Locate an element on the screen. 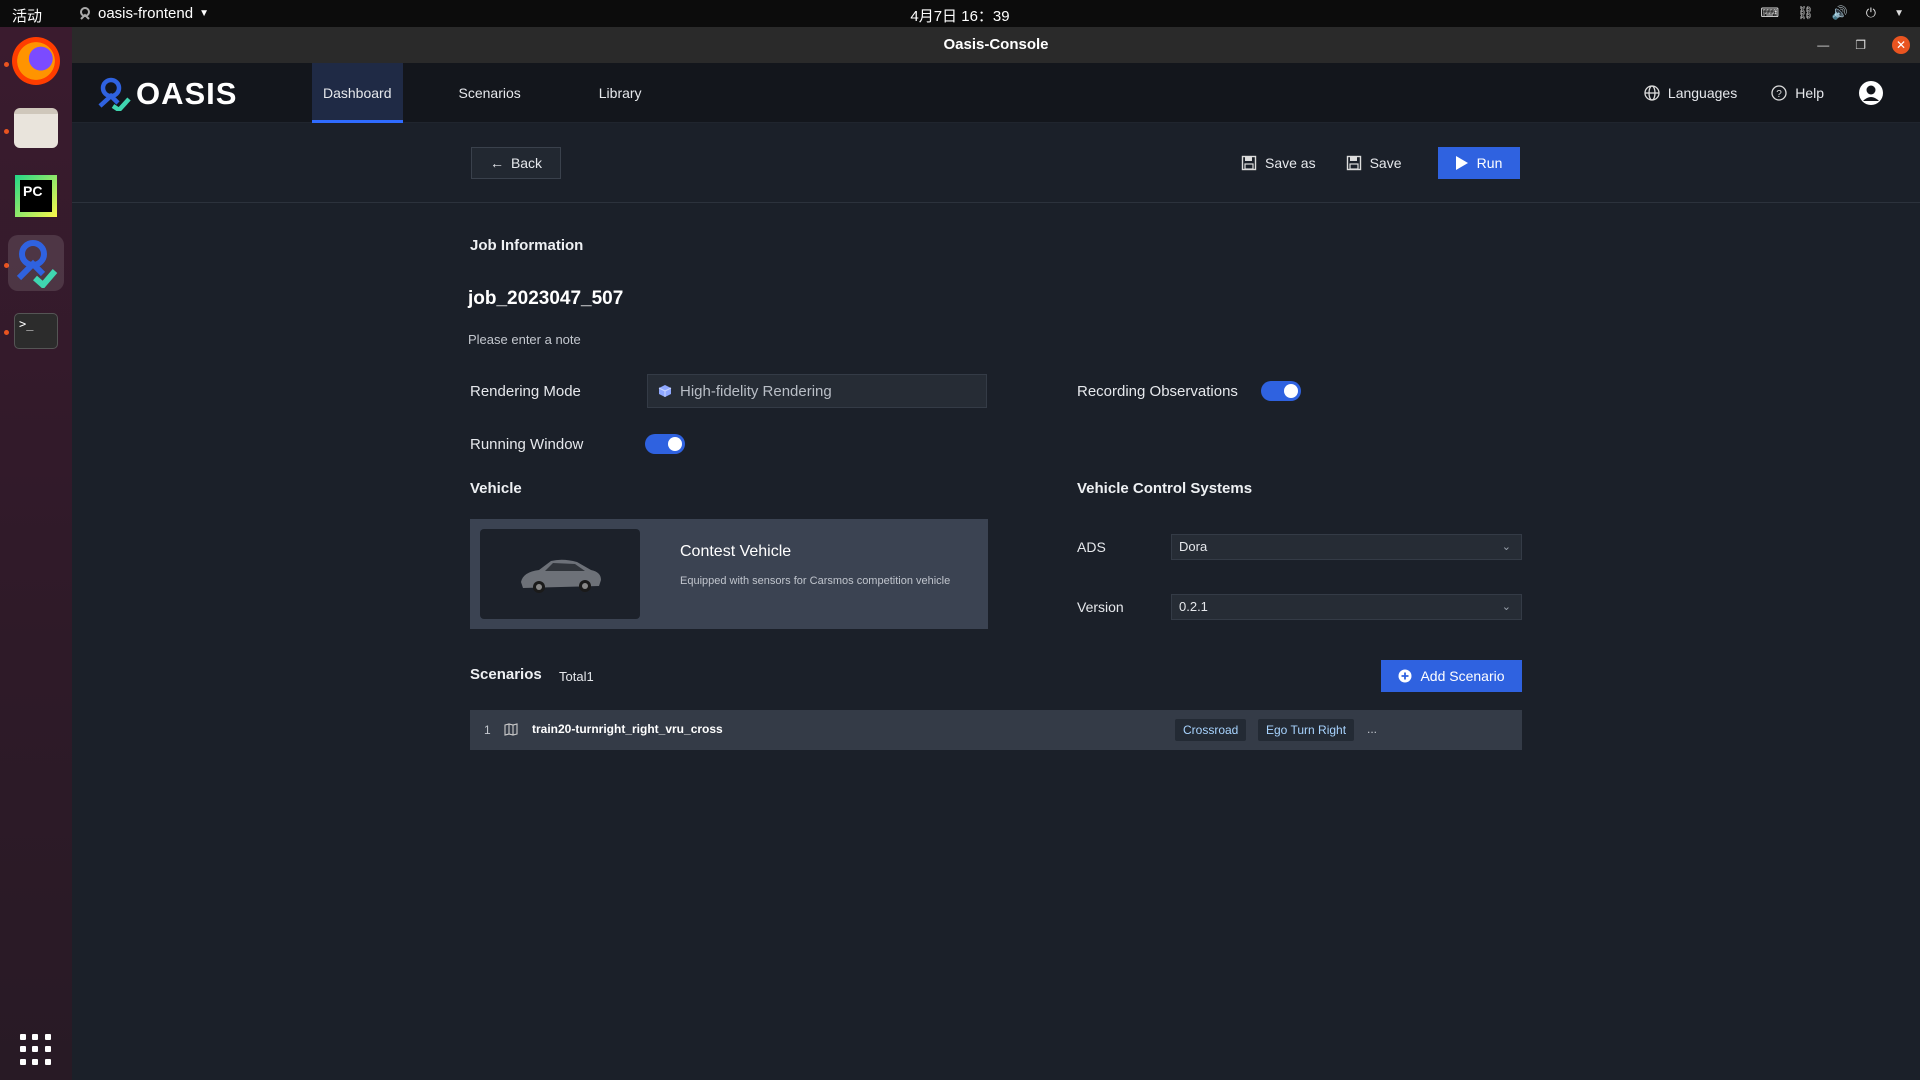 This screenshot has width=1920, height=1080. back-button: ← Back is located at coordinates (516, 163).